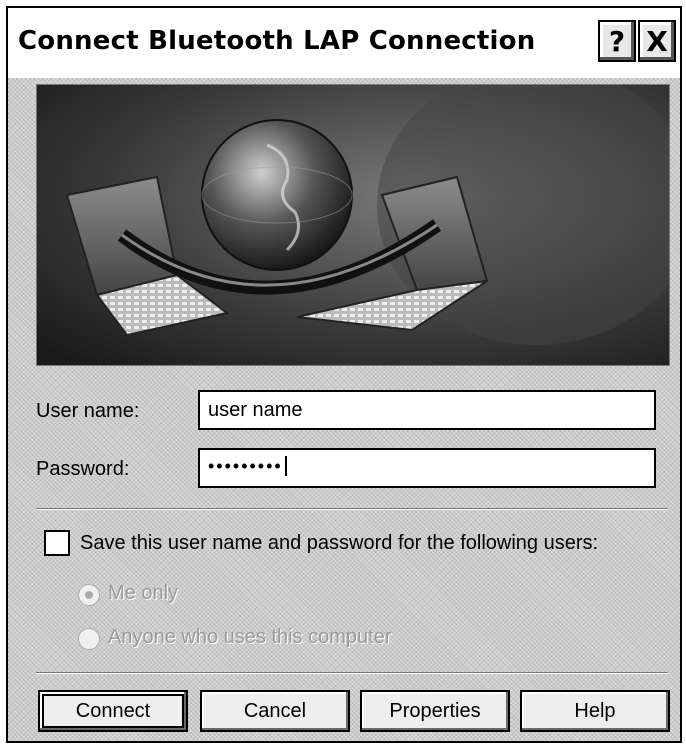  What do you see at coordinates (427, 468) in the screenshot?
I see `password-field: •••••••••` at bounding box center [427, 468].